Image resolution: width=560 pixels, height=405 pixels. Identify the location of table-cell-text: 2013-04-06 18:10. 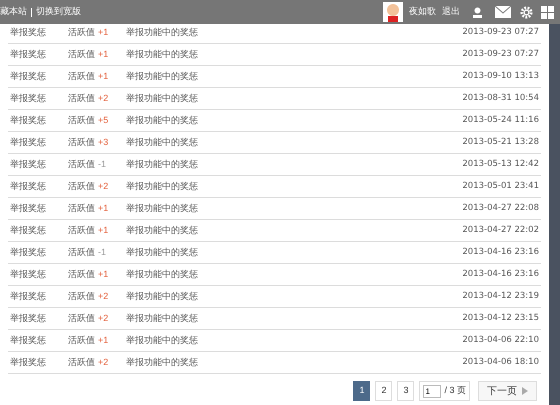
(501, 362).